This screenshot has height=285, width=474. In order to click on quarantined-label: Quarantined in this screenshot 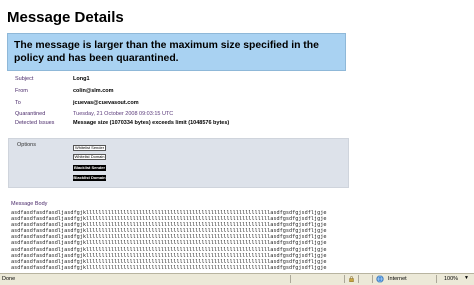, I will do `click(30, 114)`.